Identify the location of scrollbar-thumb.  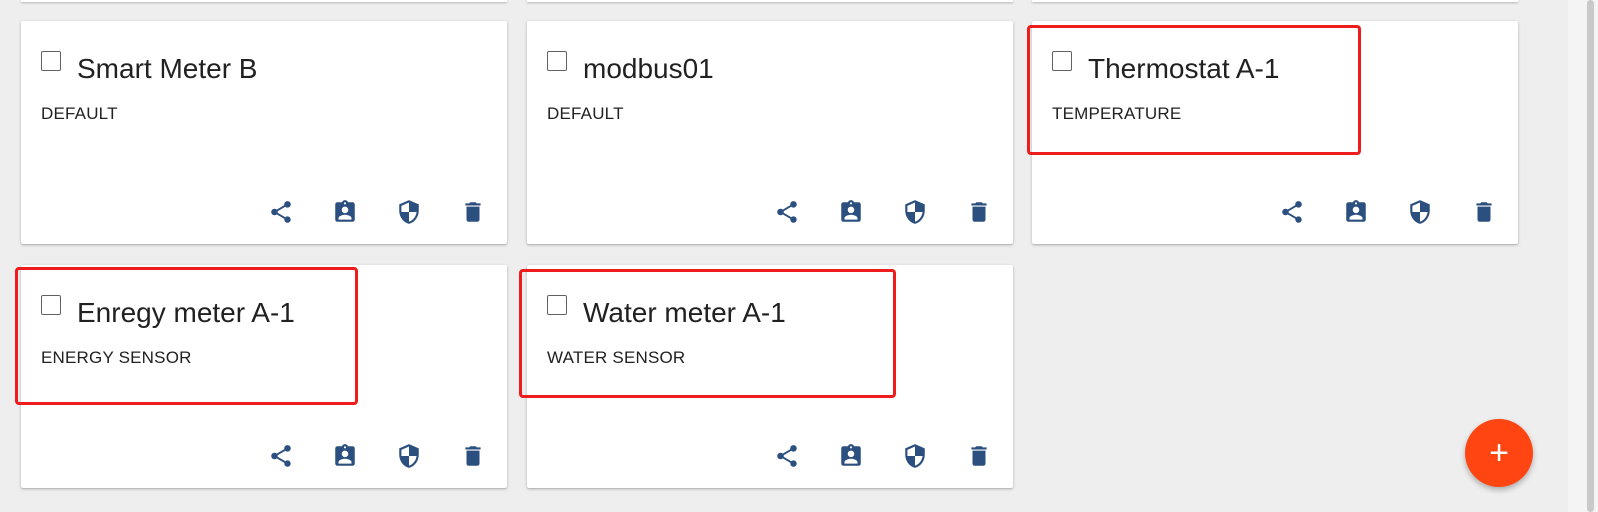
(1590, 256).